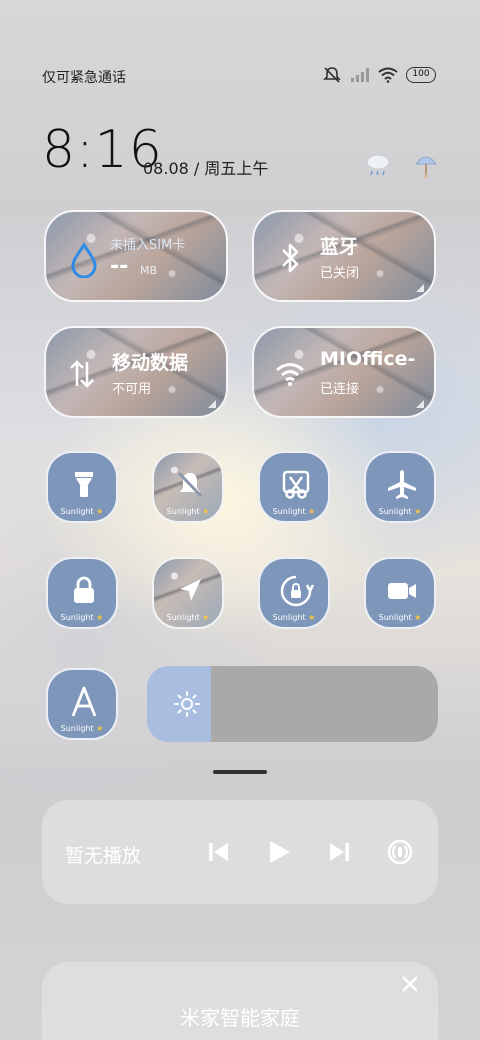 The height and width of the screenshot is (1040, 480). Describe the element at coordinates (297, 591) in the screenshot. I see `rotation-lock-icon` at that location.